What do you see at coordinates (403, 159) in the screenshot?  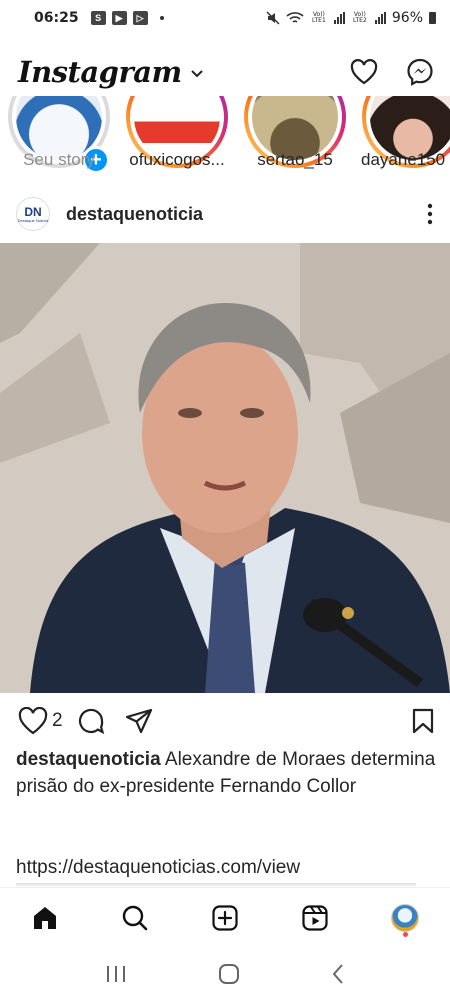 I see `story-label: dayane150` at bounding box center [403, 159].